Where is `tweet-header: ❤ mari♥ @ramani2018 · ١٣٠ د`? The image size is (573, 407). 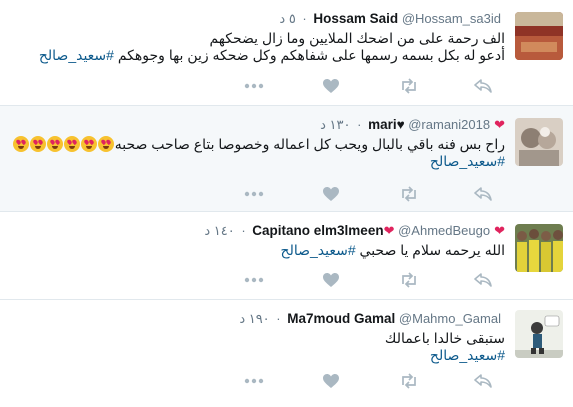
tweet-header: ❤ mari♥ @ramani2018 · ١٣٠ د is located at coordinates (412, 125).